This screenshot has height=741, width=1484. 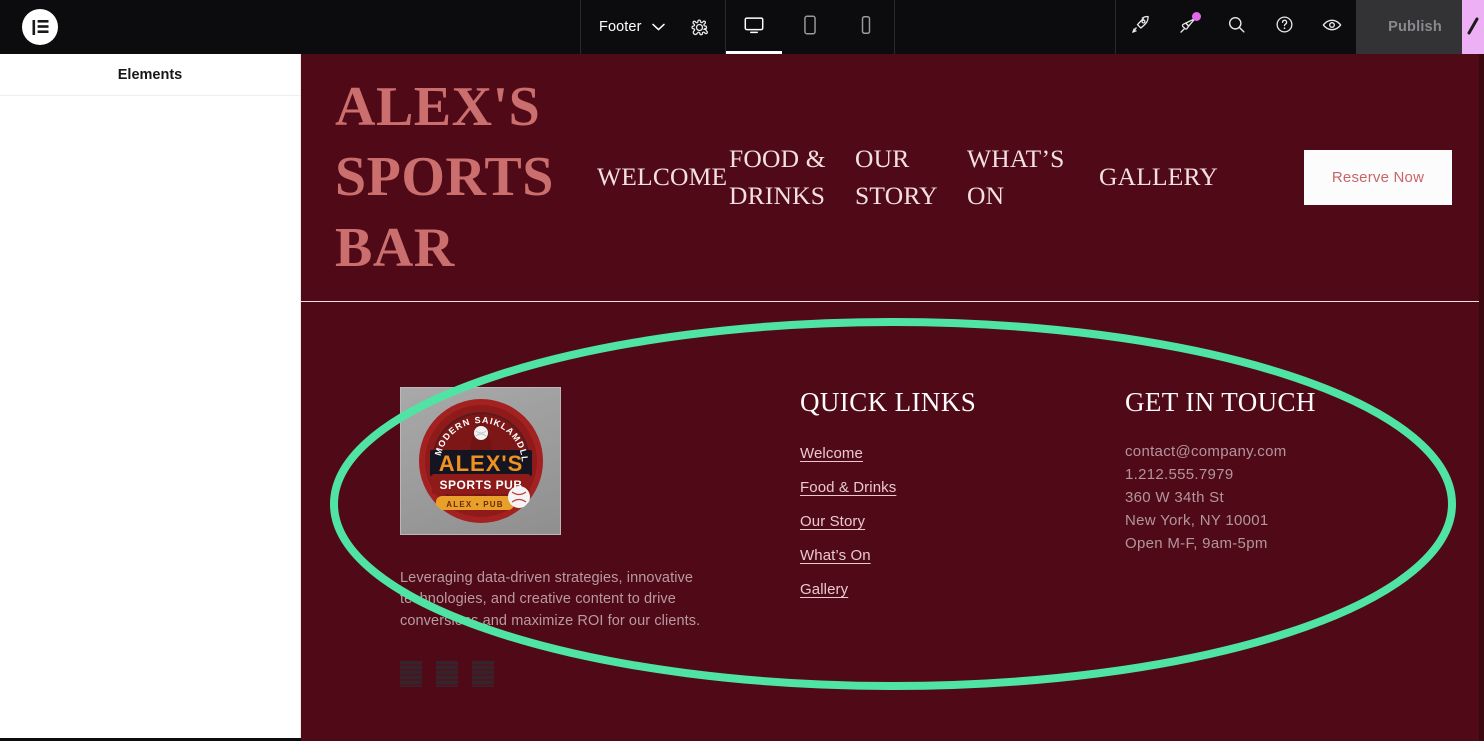 What do you see at coordinates (474, 504) in the screenshot?
I see `svg-text: ALEX • PUB` at bounding box center [474, 504].